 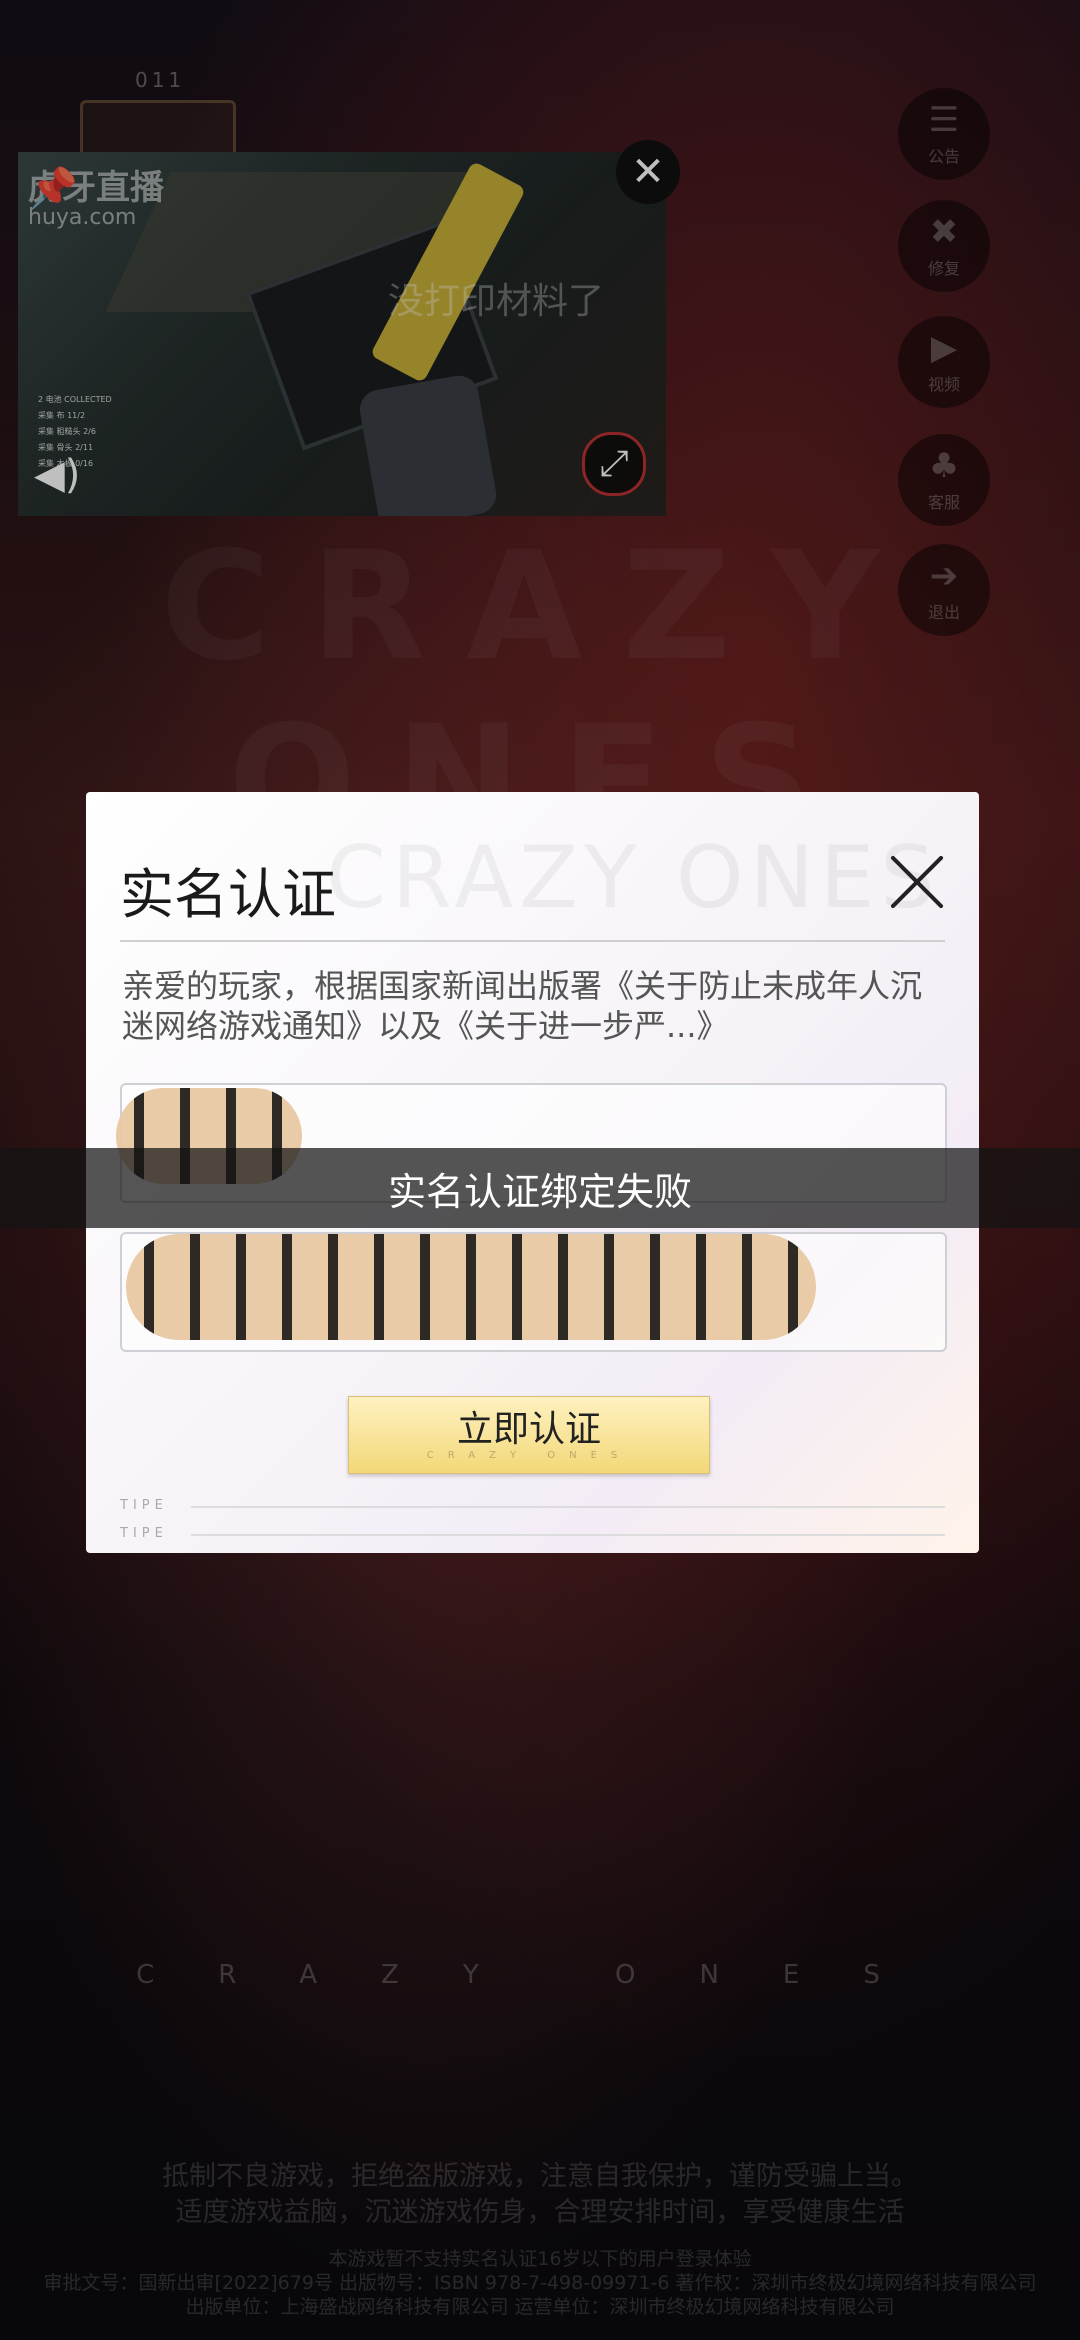 I want to click on dialog-title: 实名认证, so click(x=228, y=894).